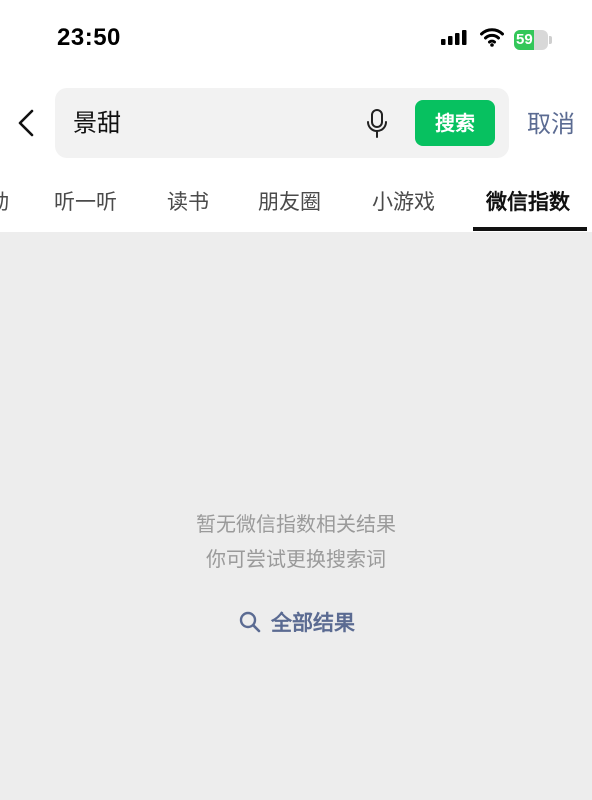 This screenshot has width=592, height=800. I want to click on back-icon, so click(26, 123).